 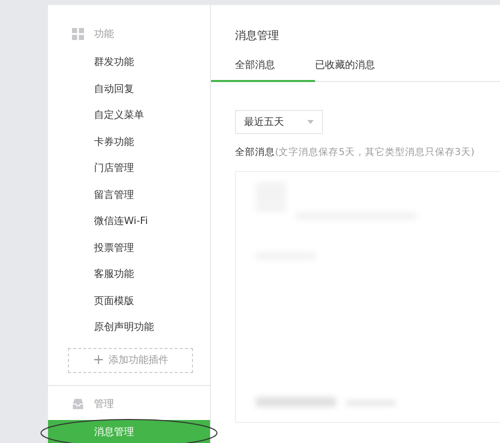 I want to click on tab: 已收藏的消息, so click(x=353, y=67).